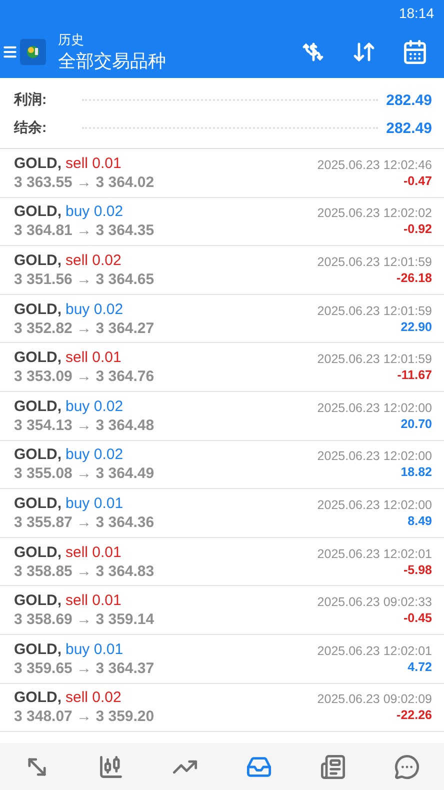 This screenshot has width=444, height=790. What do you see at coordinates (84, 522) in the screenshot?
I see `deal-prices: 3 355.87 → 3 364.36` at bounding box center [84, 522].